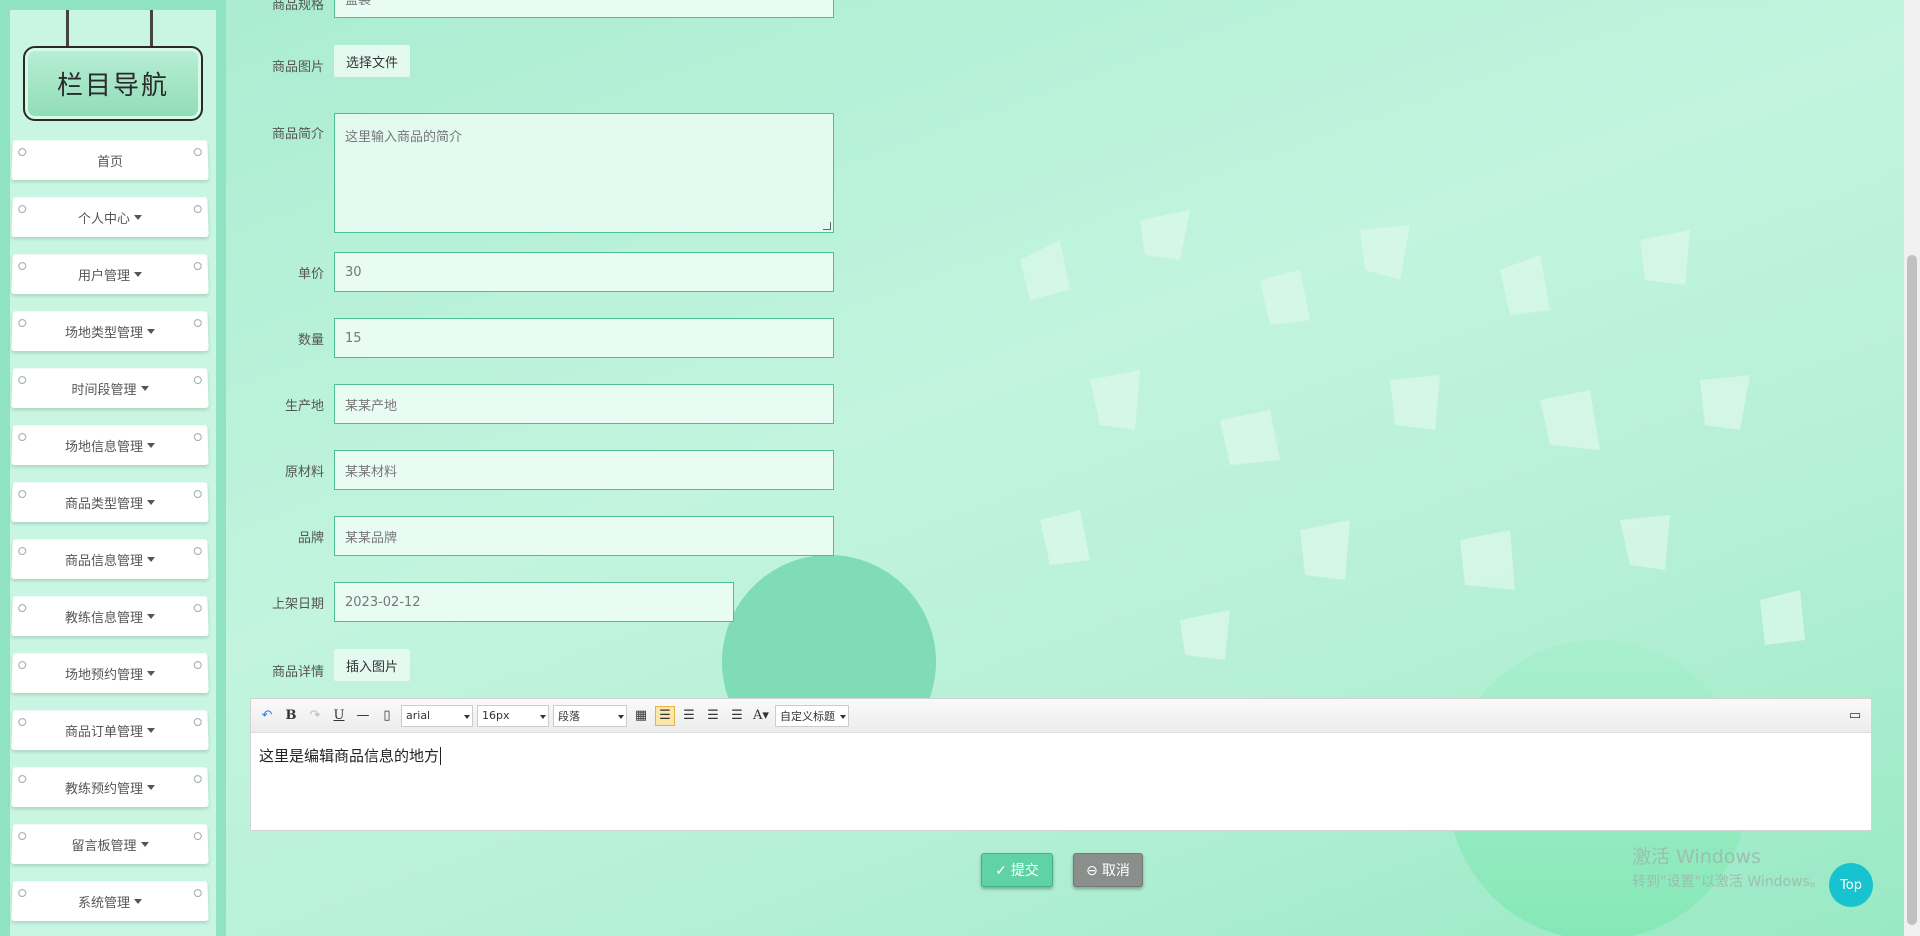 The height and width of the screenshot is (936, 1920). I want to click on cancel-button: ⊖ 取消, so click(1108, 870).